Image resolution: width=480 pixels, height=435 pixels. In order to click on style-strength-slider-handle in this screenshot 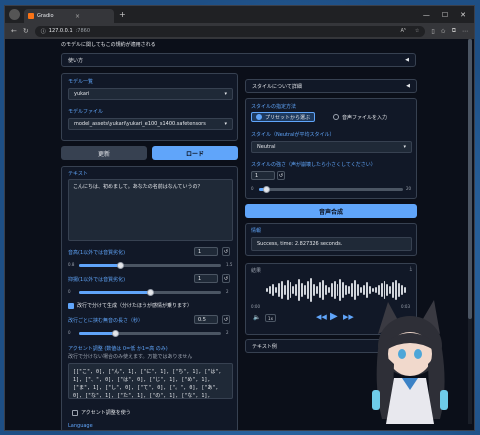, I will do `click(267, 189)`.